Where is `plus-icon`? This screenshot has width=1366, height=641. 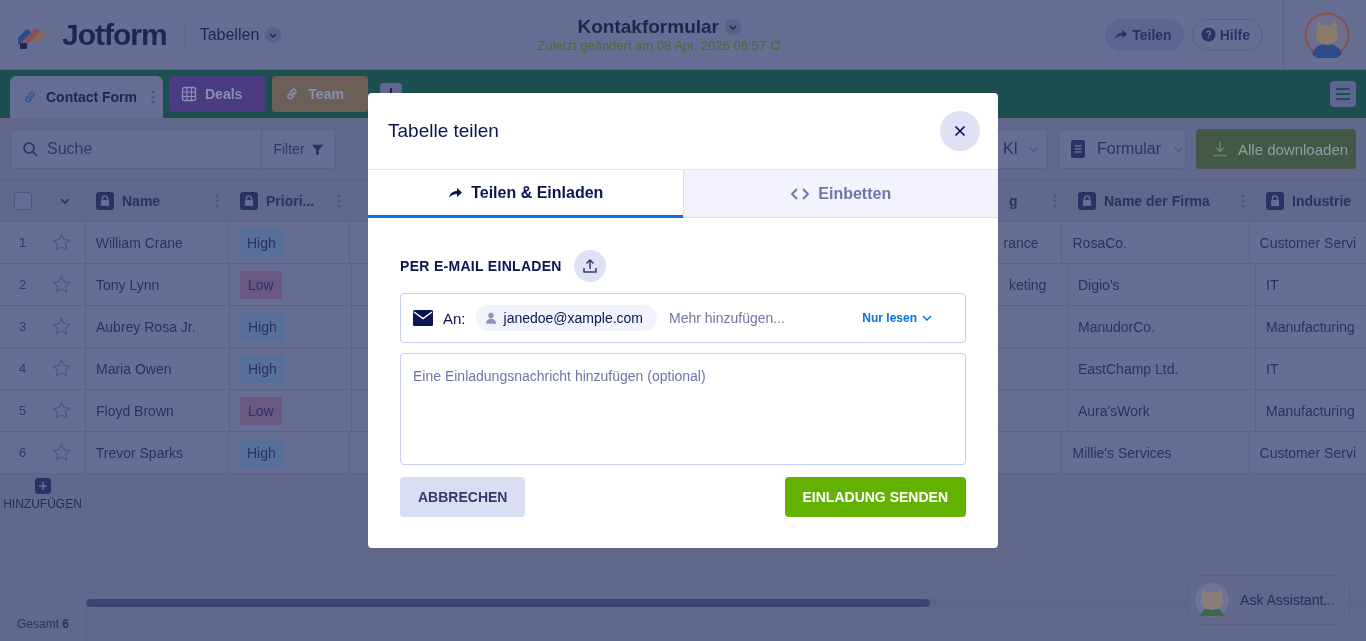
plus-icon is located at coordinates (42, 485).